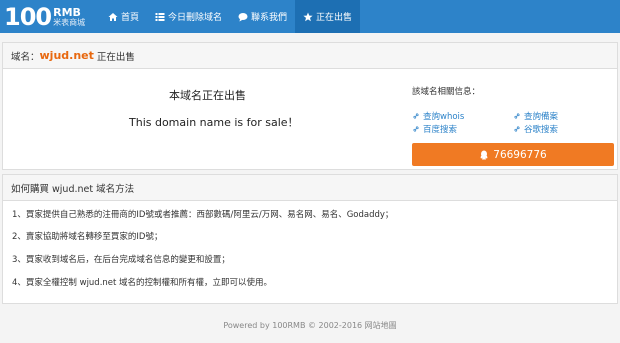  Describe the element at coordinates (269, 18) in the screenshot. I see `nav-contact-label: 聯系我們` at that location.